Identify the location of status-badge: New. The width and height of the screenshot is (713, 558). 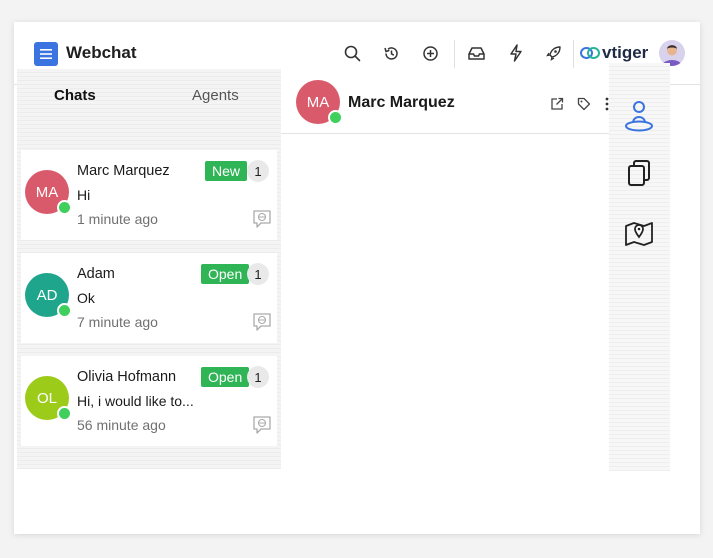
(226, 171).